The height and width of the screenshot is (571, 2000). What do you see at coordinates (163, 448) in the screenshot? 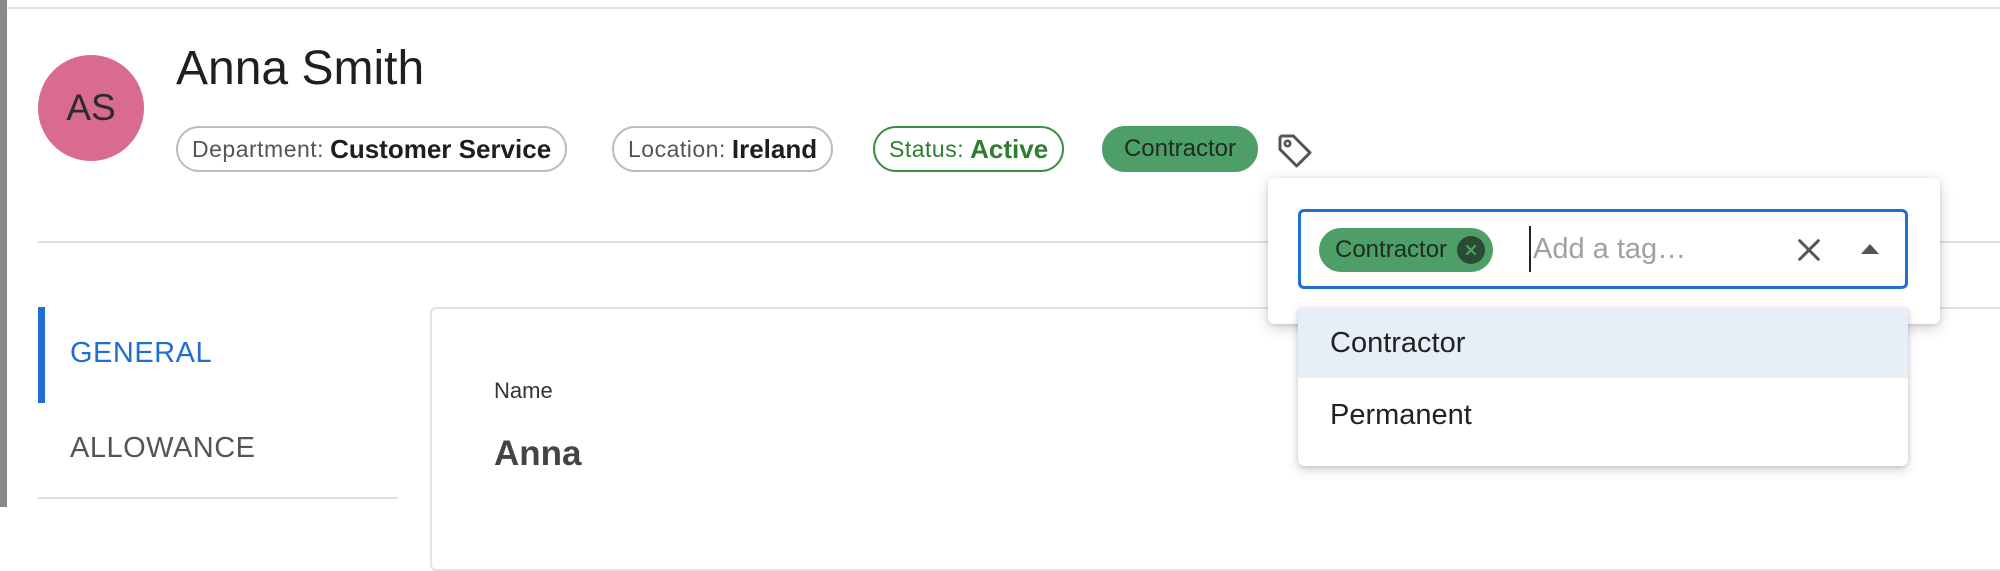
I see `nav-item-allowance: ALLOWANCE` at bounding box center [163, 448].